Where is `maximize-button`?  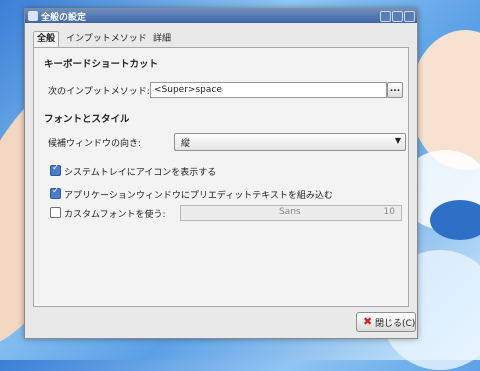
maximize-button is located at coordinates (397, 16).